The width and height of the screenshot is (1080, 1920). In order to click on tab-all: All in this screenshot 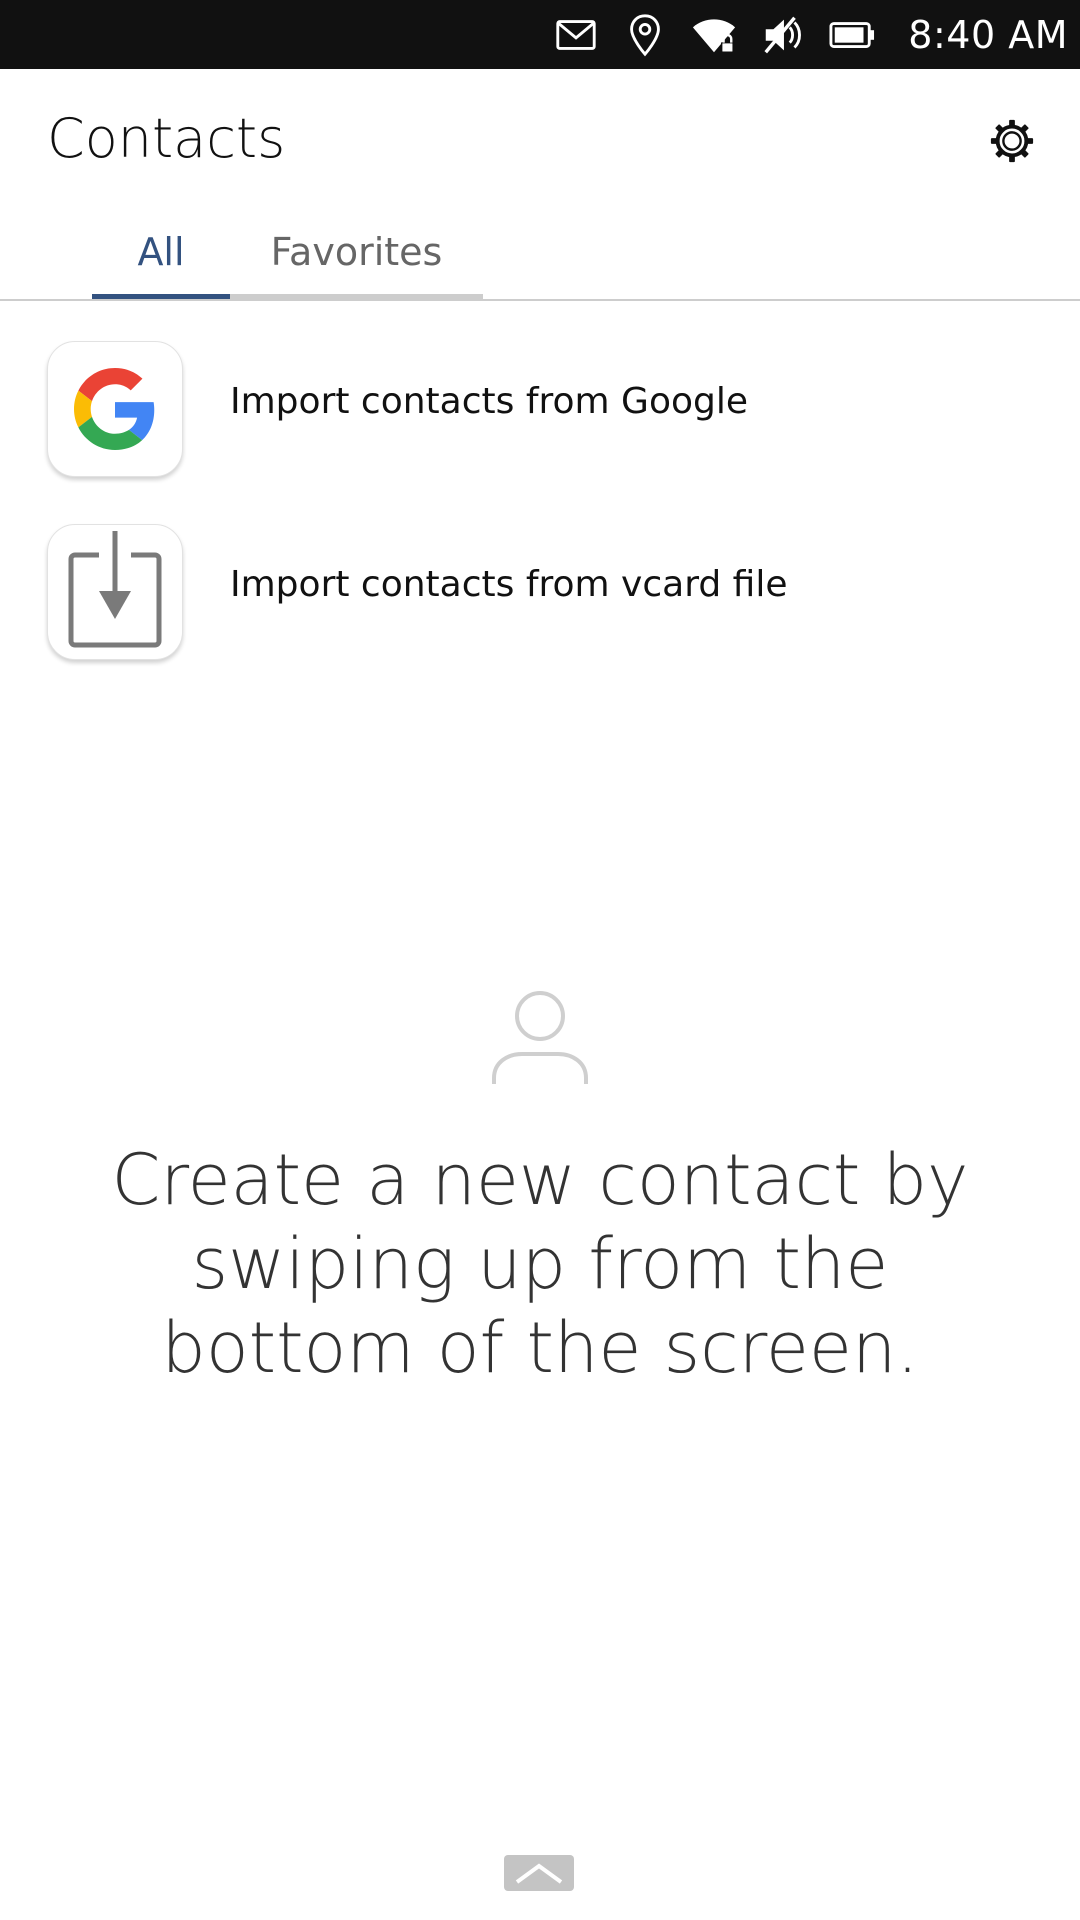, I will do `click(161, 254)`.